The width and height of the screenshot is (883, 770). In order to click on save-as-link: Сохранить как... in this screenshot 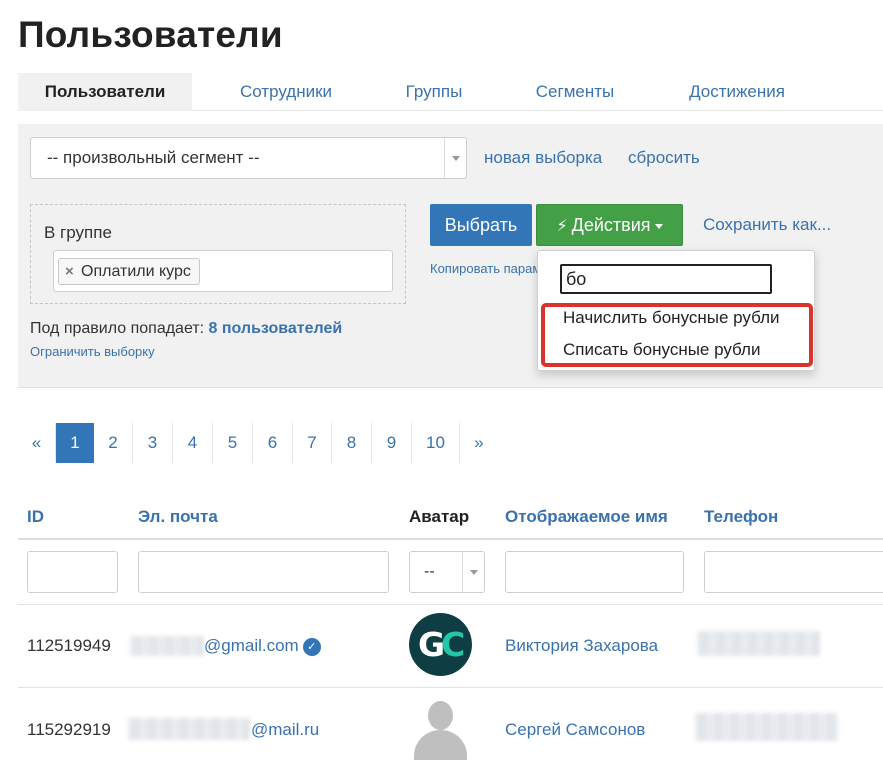, I will do `click(767, 225)`.